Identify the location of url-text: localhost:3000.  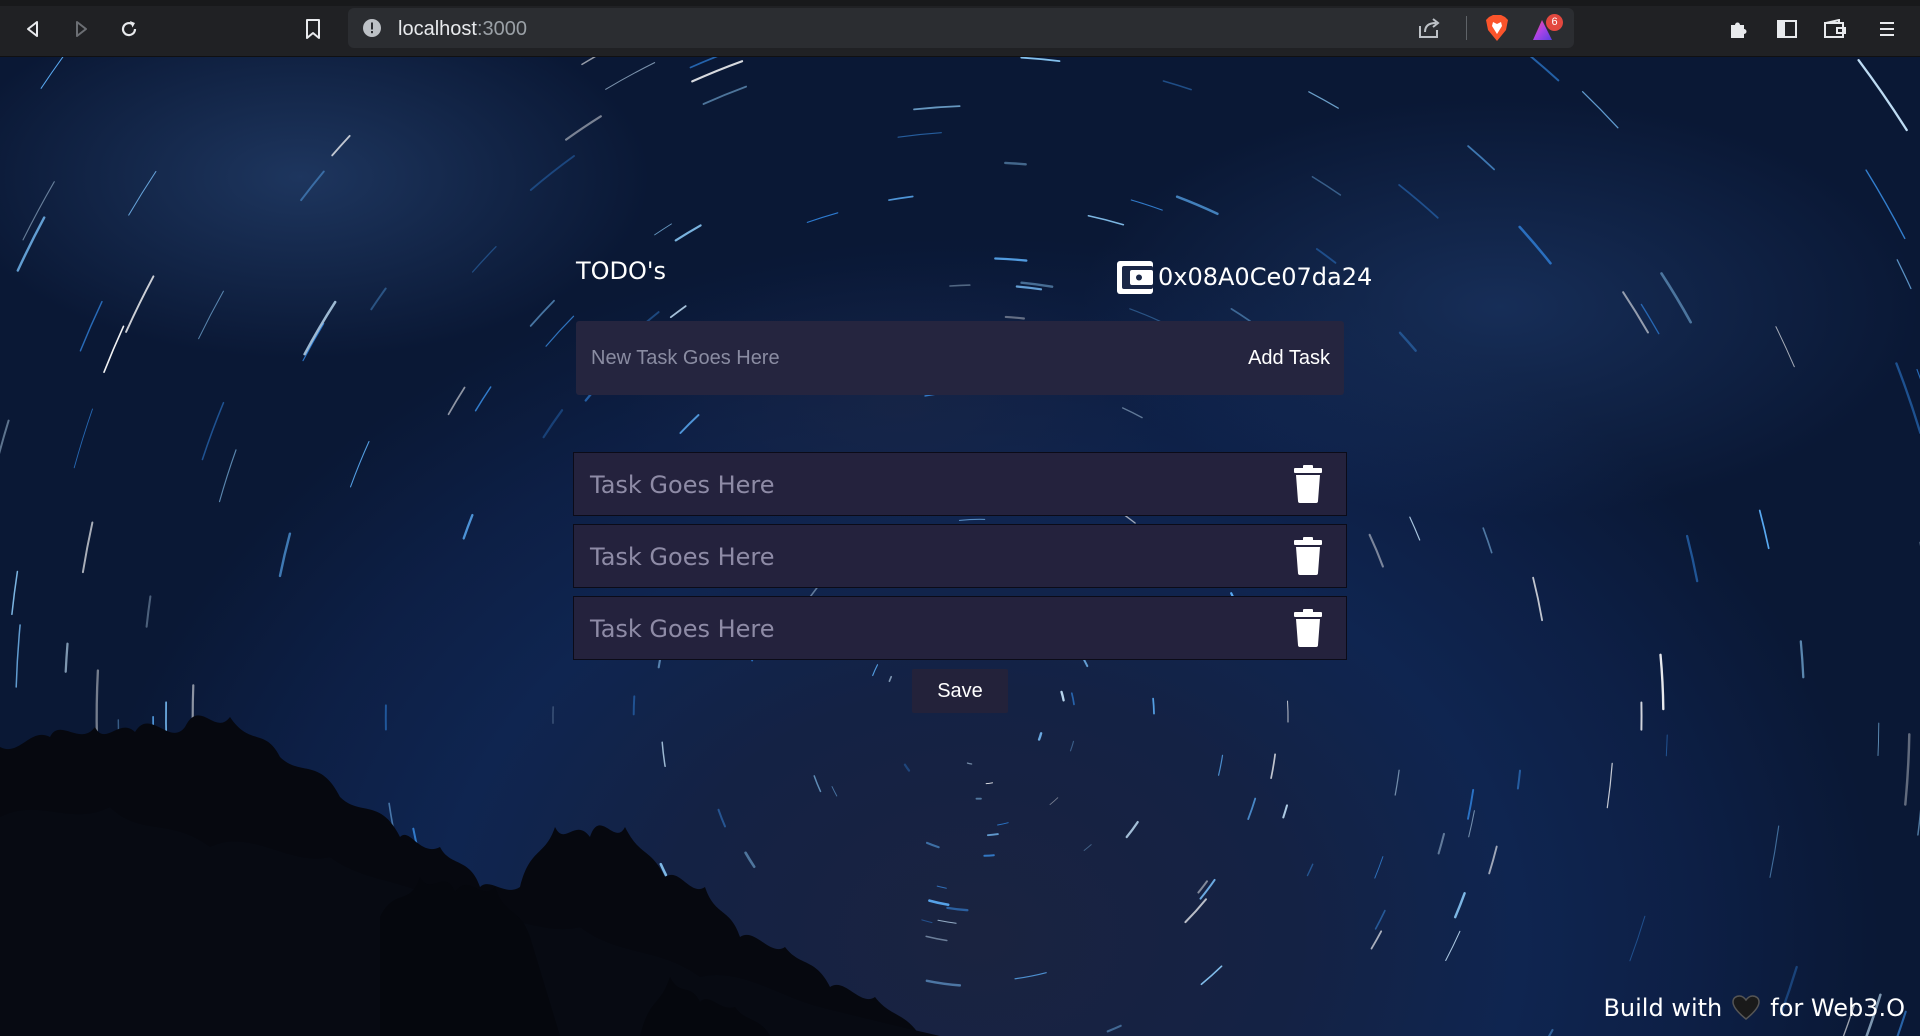
(462, 29).